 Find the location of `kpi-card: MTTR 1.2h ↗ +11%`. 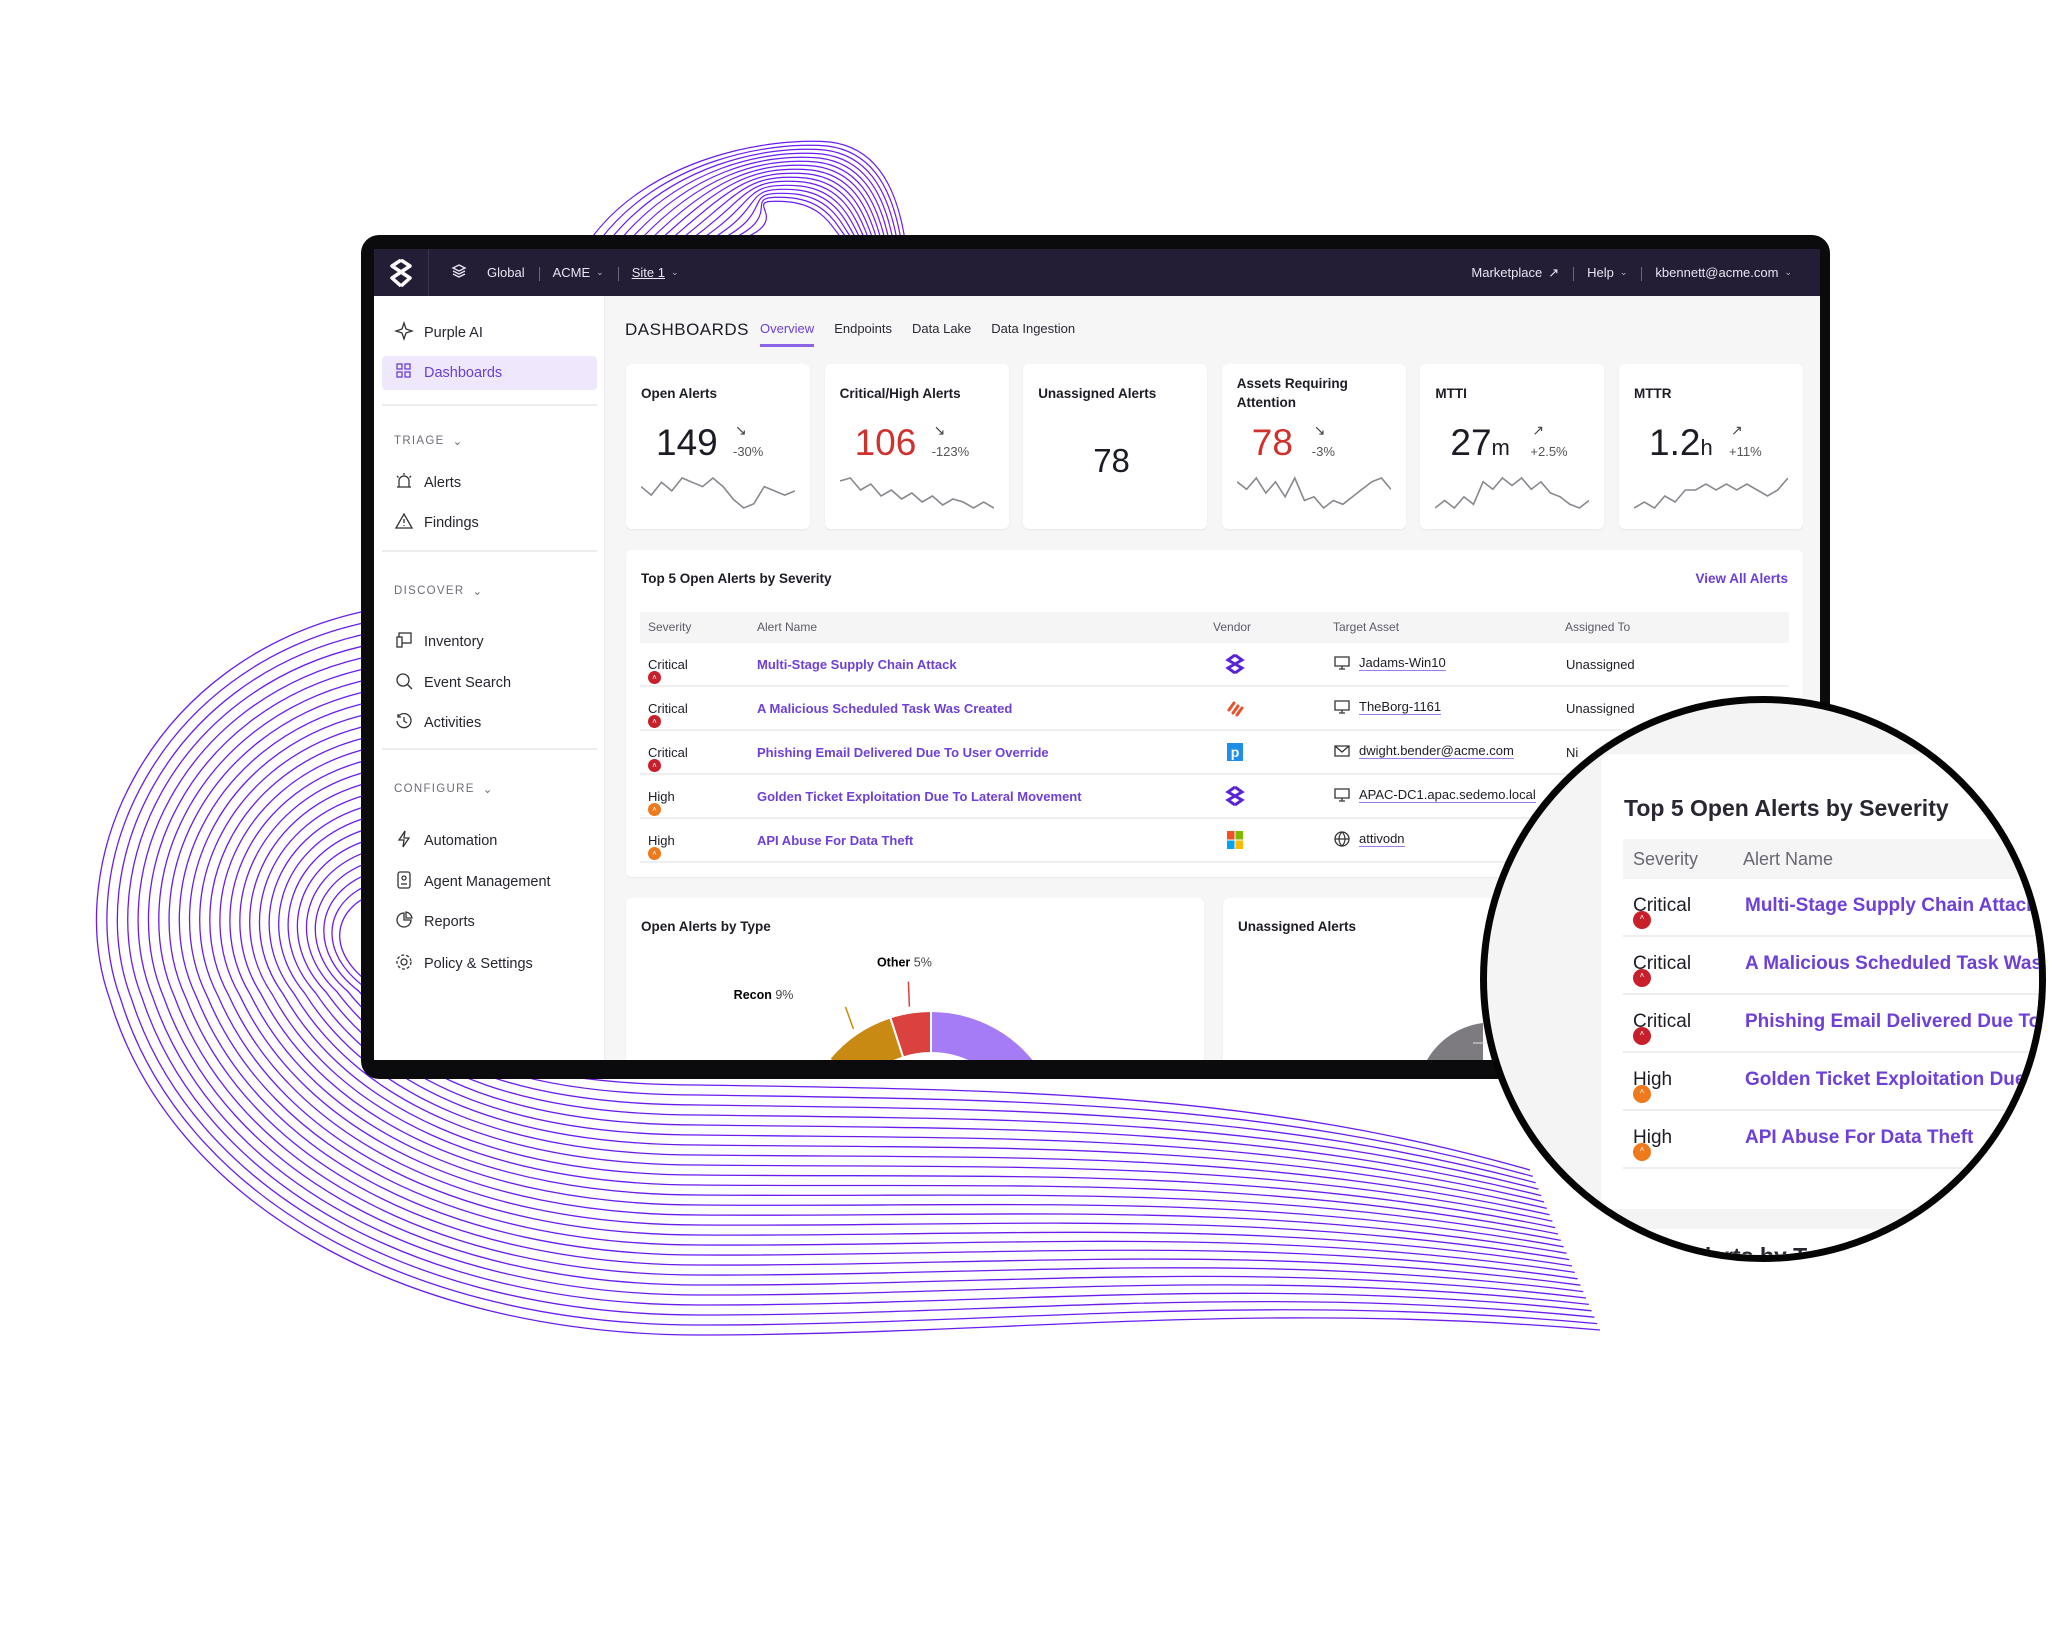

kpi-card: MTTR 1.2h ↗ +11% is located at coordinates (1711, 446).